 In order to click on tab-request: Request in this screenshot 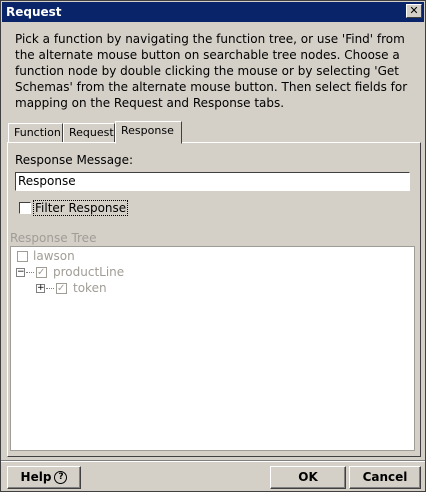, I will do `click(89, 133)`.